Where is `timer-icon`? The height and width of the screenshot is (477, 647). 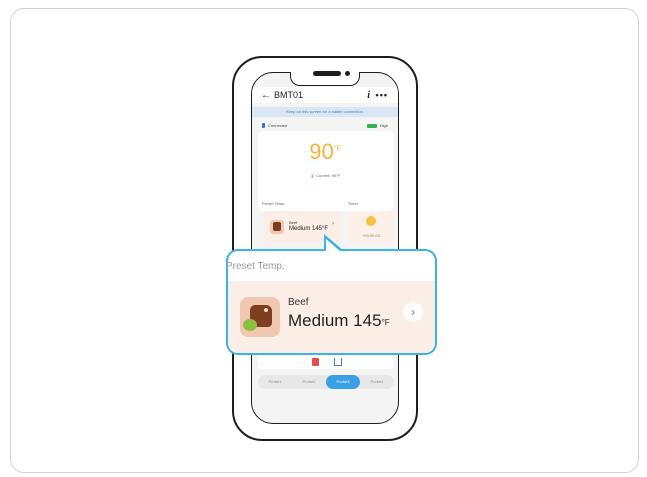 timer-icon is located at coordinates (371, 221).